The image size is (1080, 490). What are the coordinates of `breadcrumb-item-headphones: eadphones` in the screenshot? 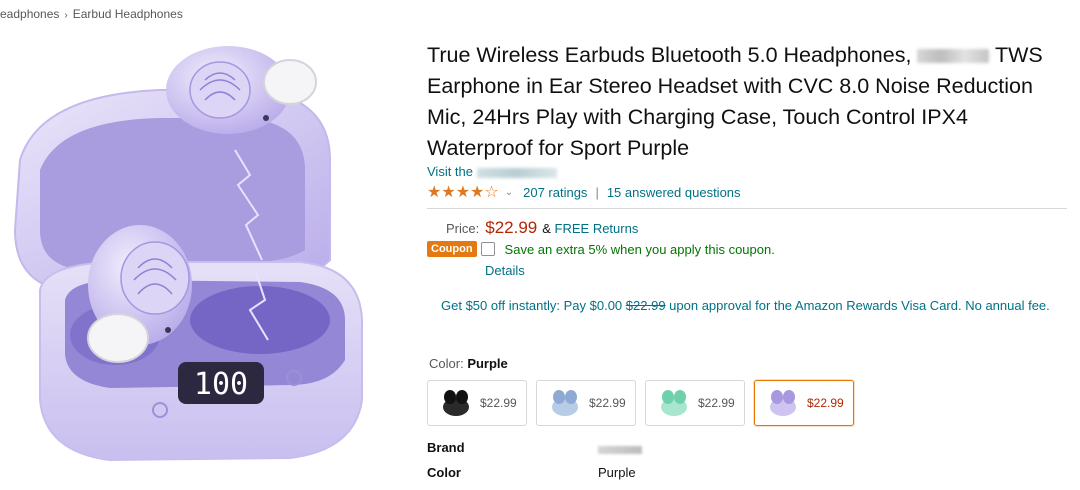 It's located at (29, 14).